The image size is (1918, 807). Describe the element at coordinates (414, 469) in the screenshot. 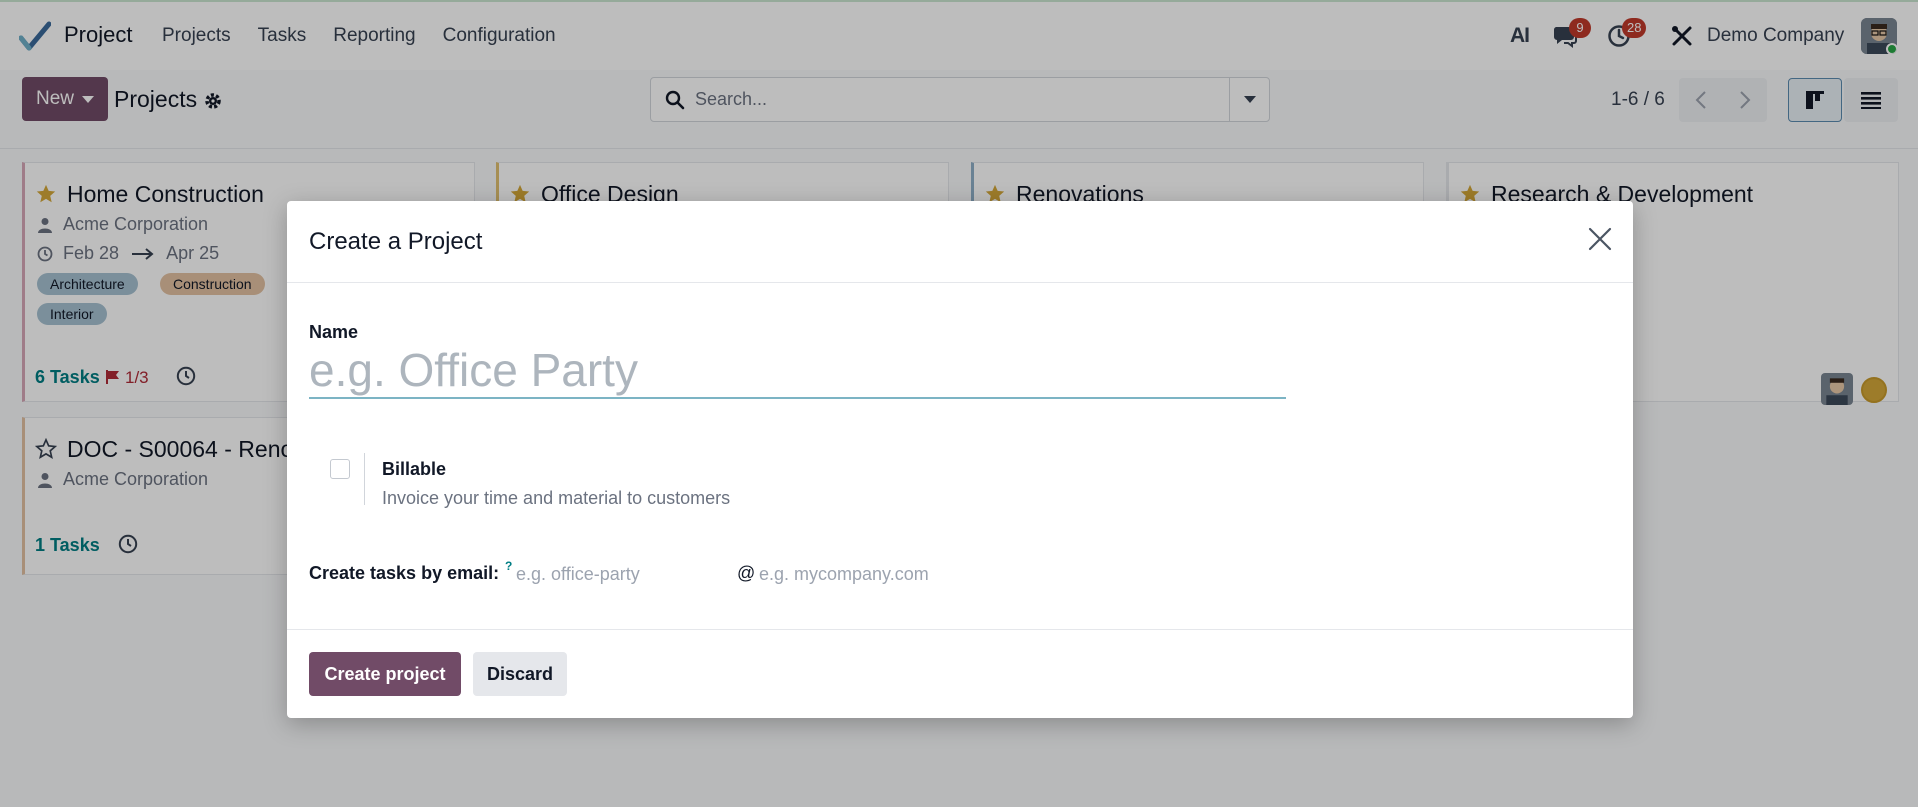

I see `billable-label: Billable` at that location.